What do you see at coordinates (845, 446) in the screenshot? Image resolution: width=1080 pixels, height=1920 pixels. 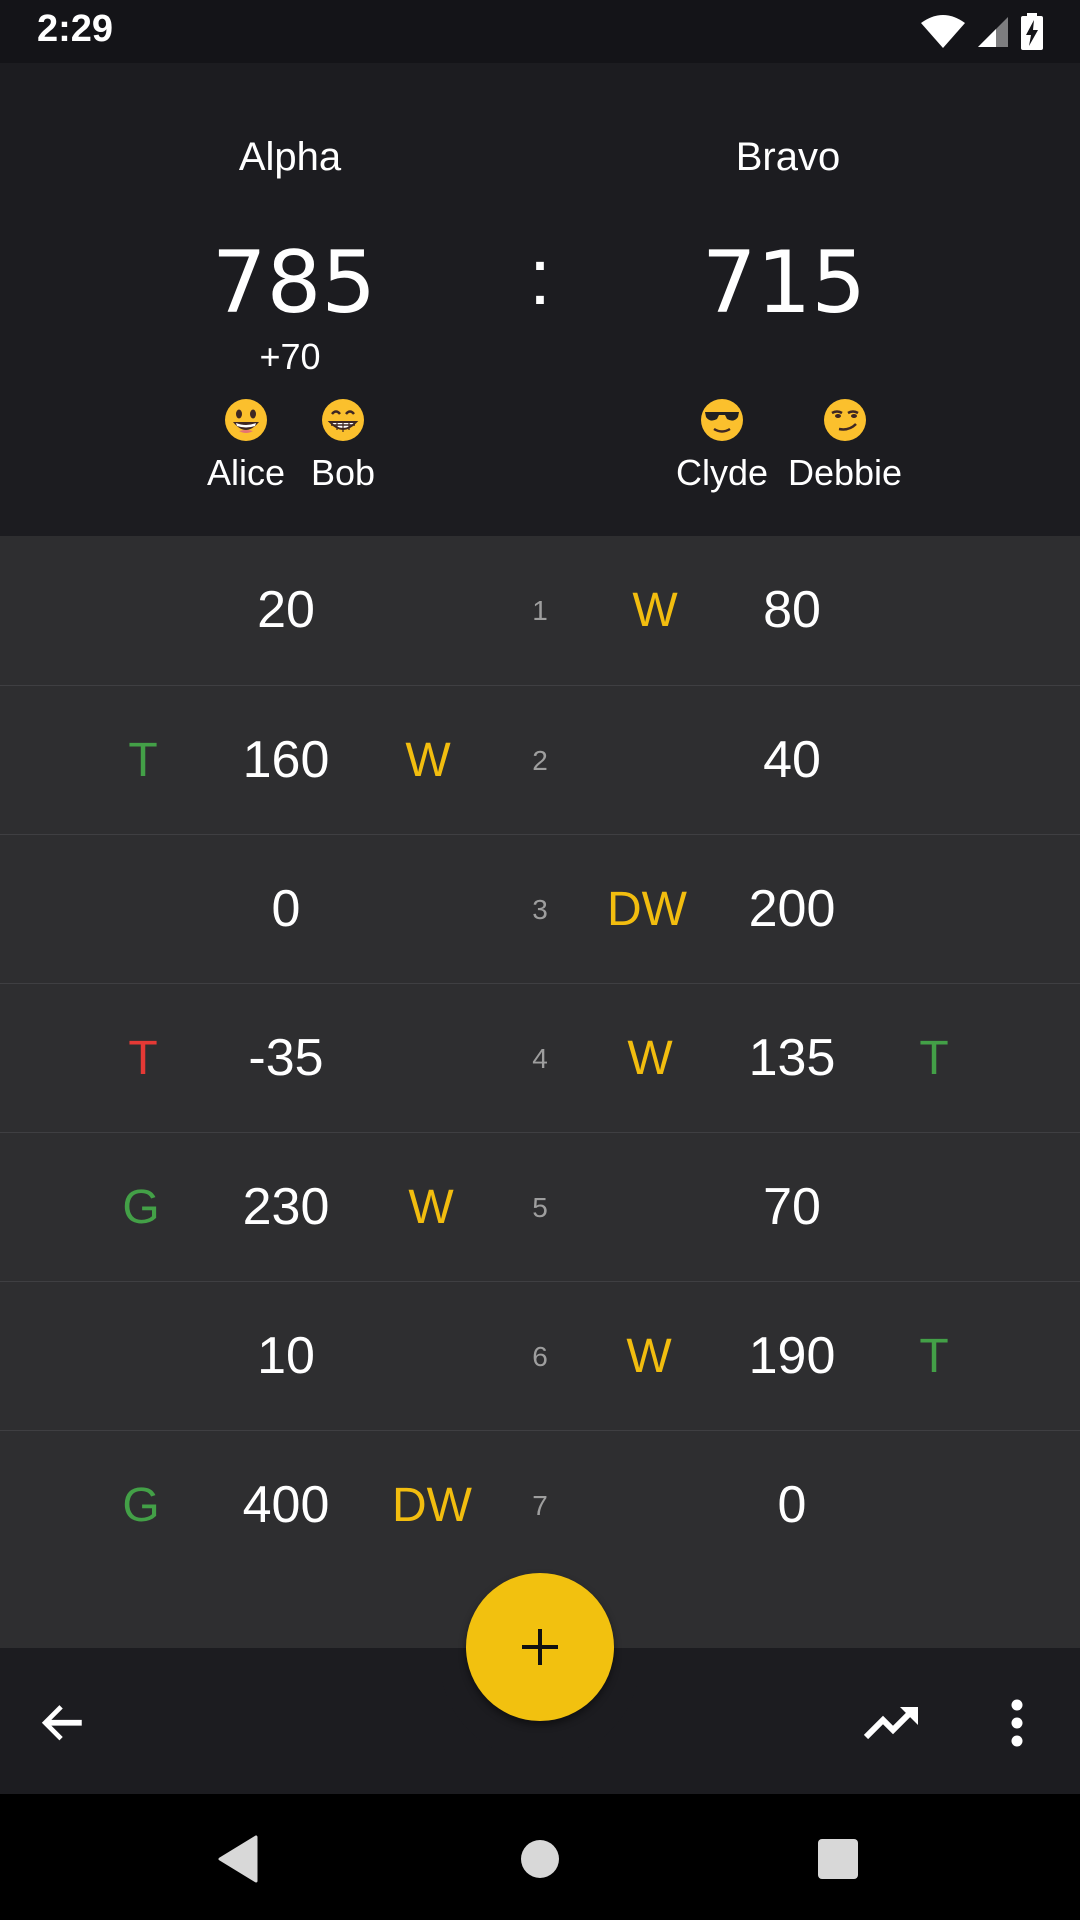 I see `player-debbie: Debbie` at bounding box center [845, 446].